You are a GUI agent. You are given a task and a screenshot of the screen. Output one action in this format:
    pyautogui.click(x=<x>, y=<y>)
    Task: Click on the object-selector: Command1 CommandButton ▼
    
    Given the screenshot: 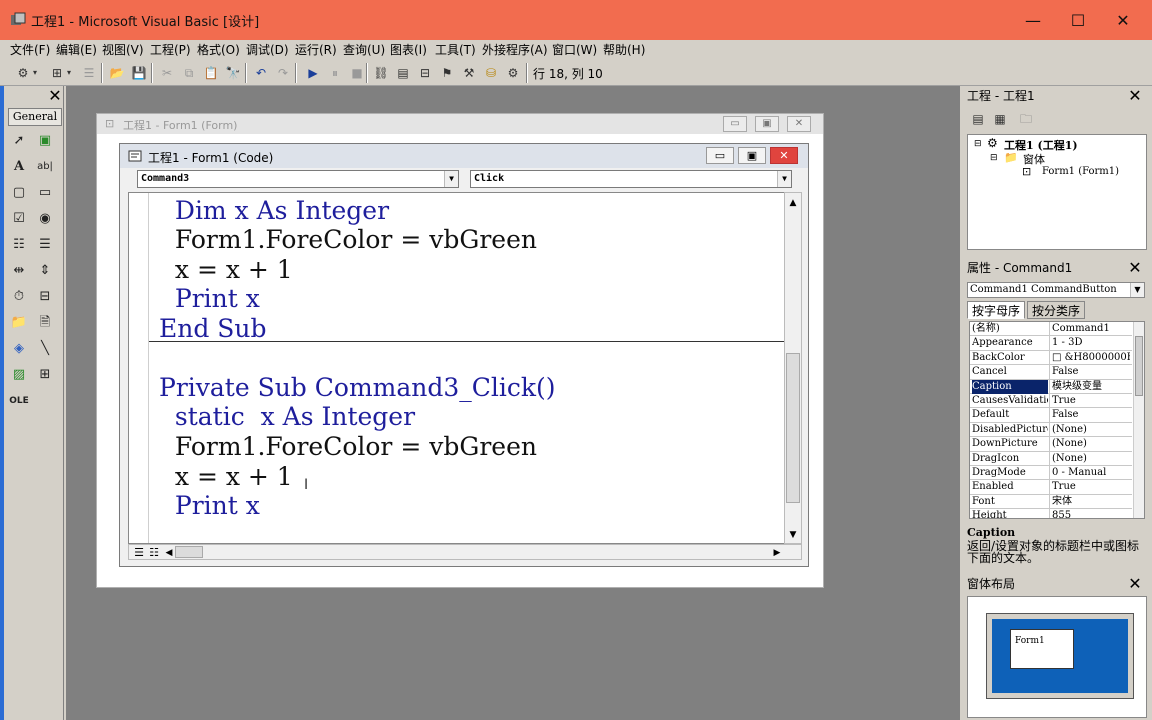 What is the action you would take?
    pyautogui.click(x=1056, y=290)
    